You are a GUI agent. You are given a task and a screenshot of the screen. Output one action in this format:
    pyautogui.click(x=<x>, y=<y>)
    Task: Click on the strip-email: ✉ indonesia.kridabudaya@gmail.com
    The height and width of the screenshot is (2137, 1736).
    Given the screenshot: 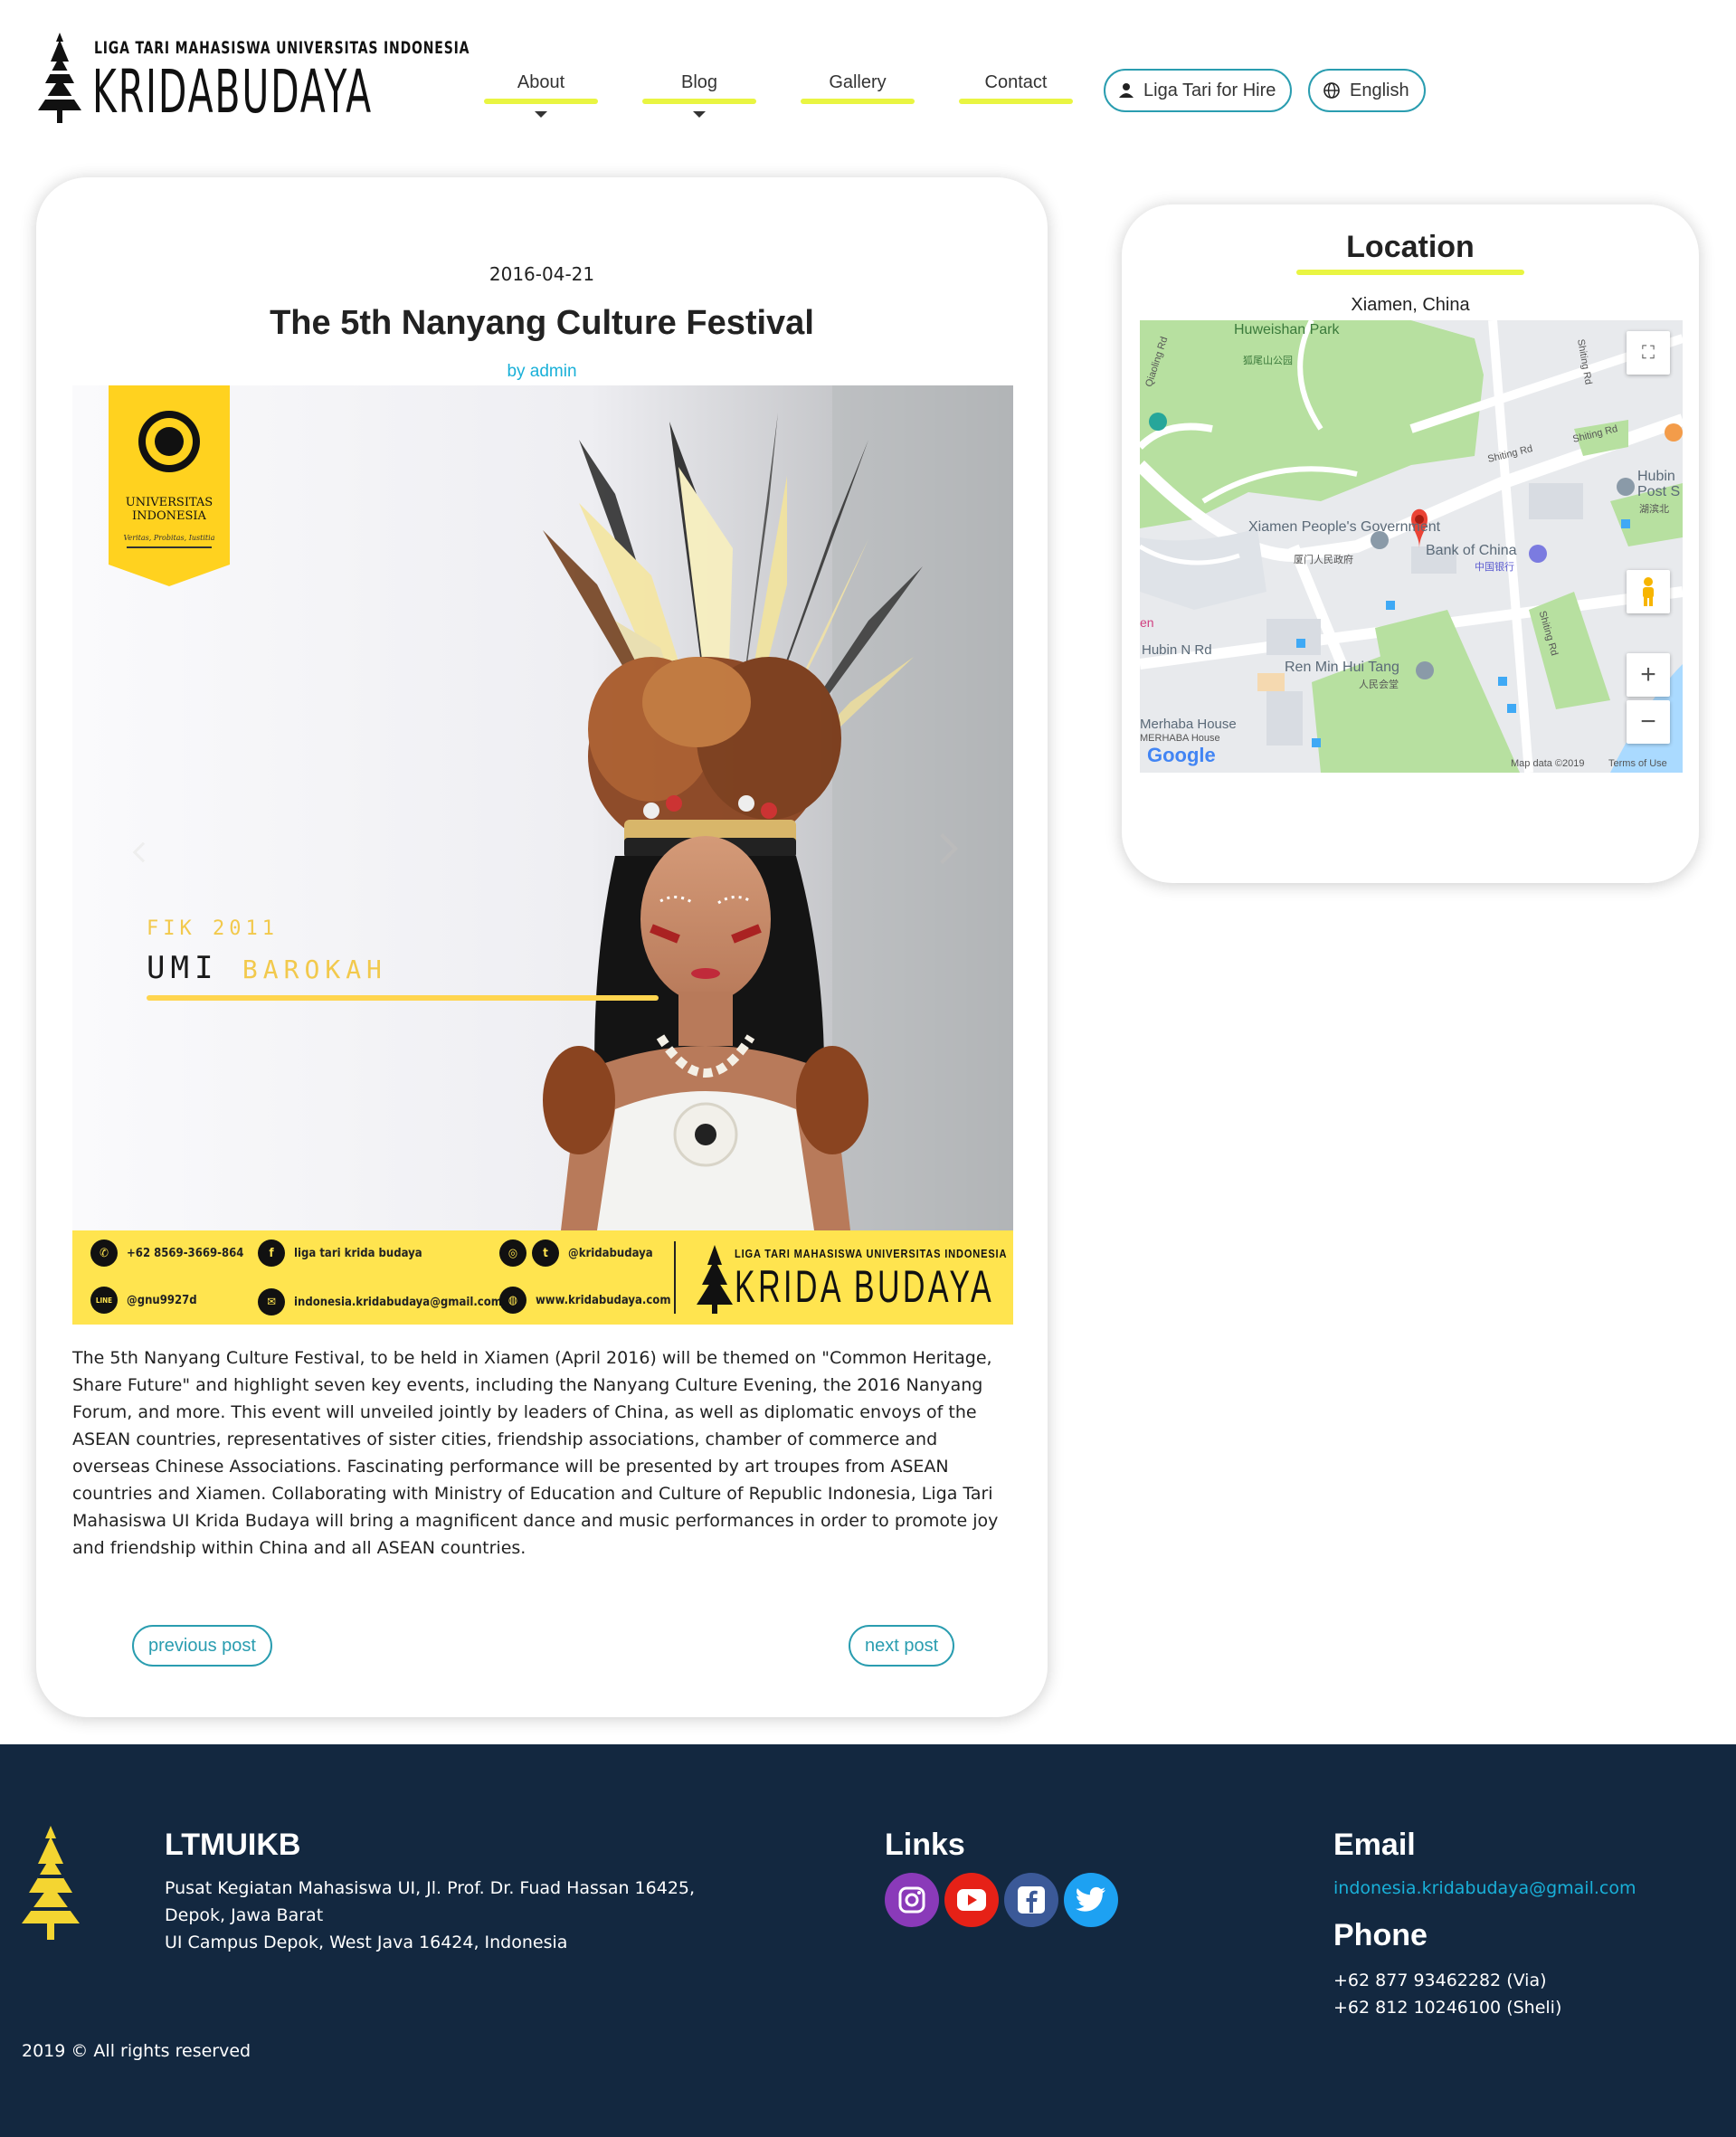 What is the action you would take?
    pyautogui.click(x=380, y=1302)
    